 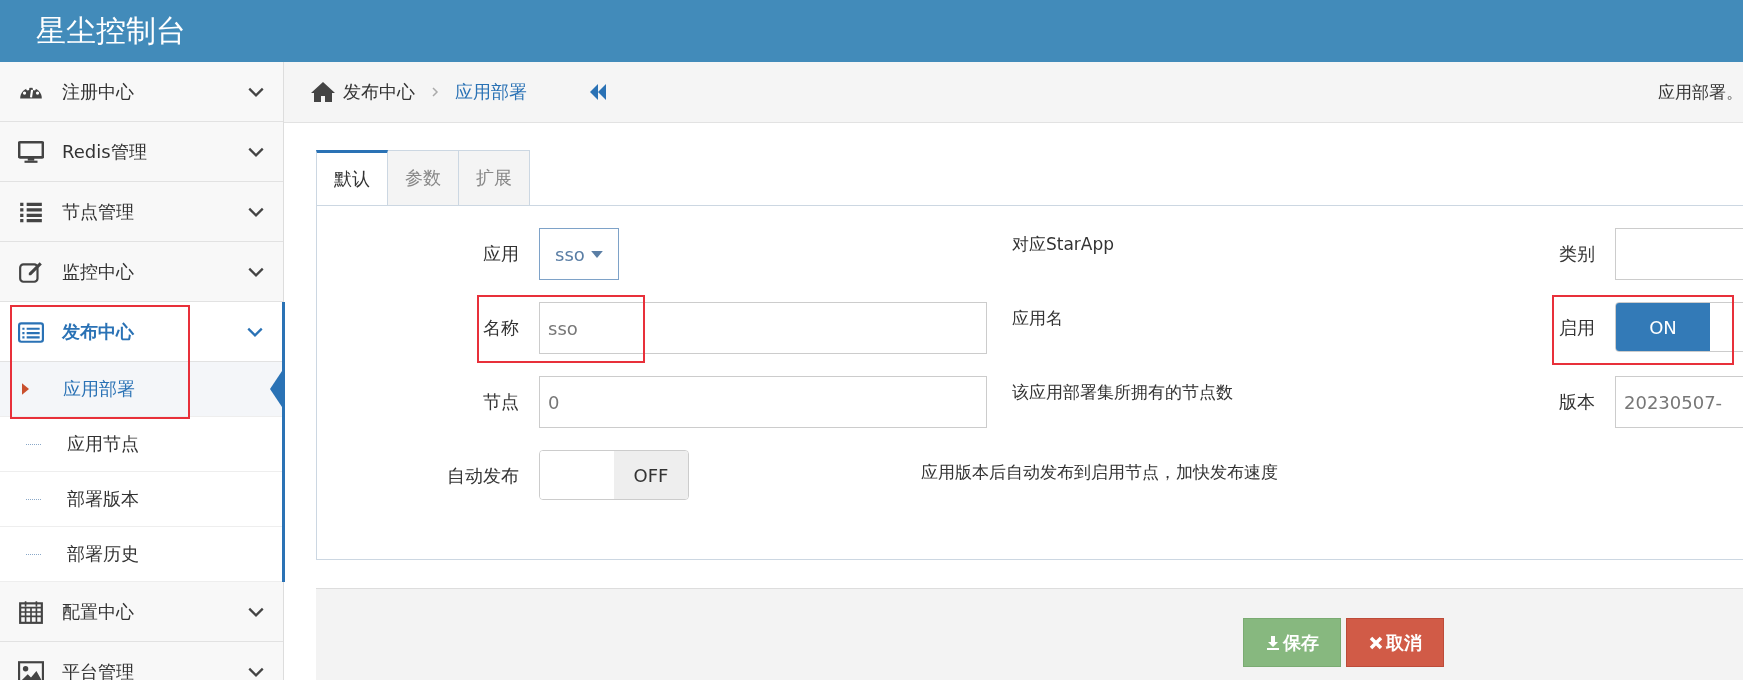 I want to click on chevron-right-icon, so click(x=435, y=92).